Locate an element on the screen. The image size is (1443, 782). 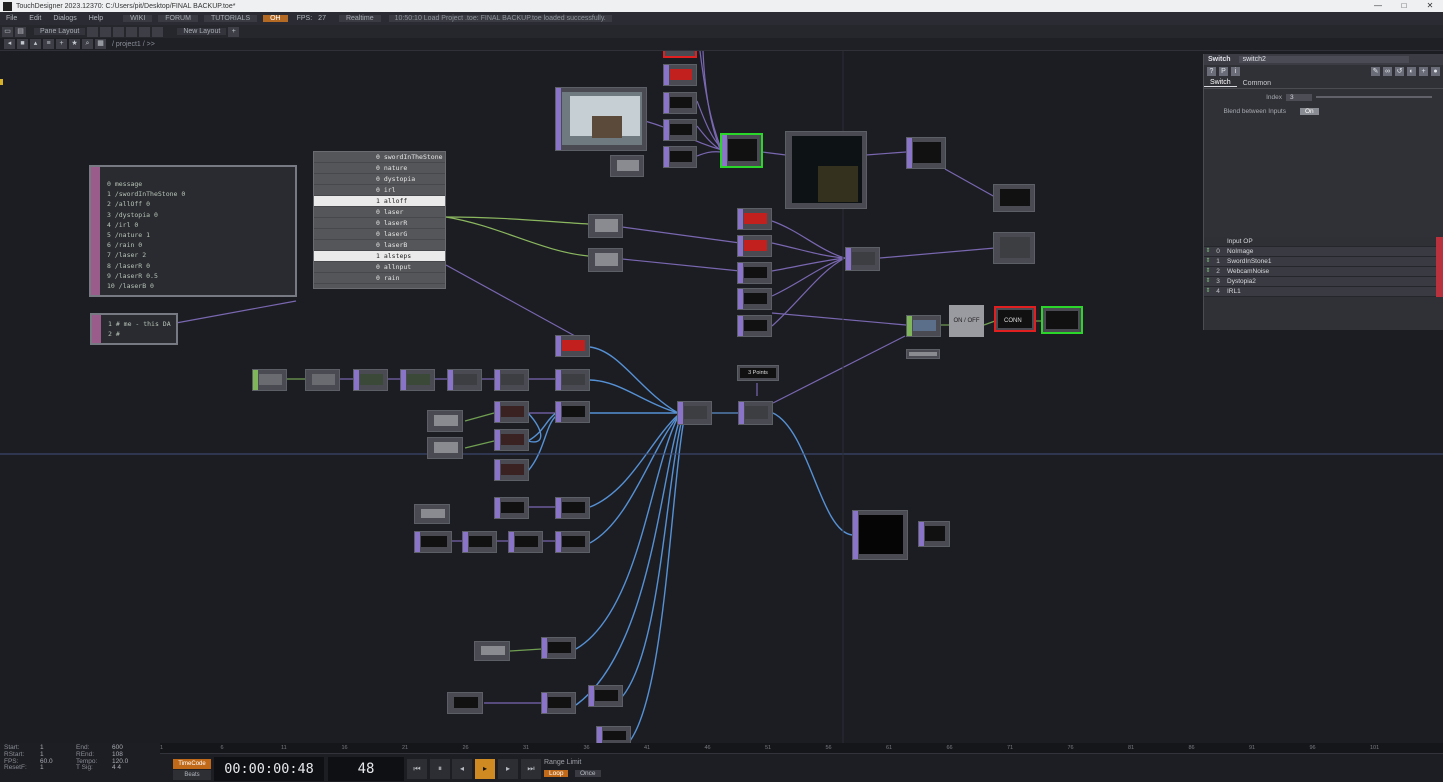
audio-in is located at coordinates (269, 380).